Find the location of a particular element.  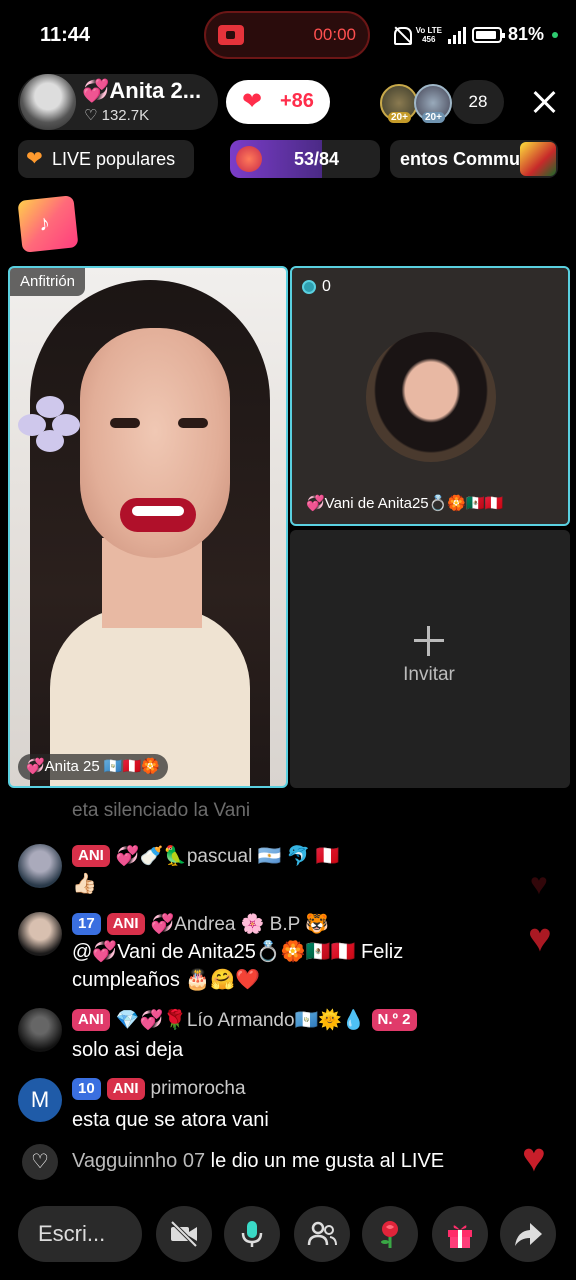

privacy-dot-icon is located at coordinates (555, 34).